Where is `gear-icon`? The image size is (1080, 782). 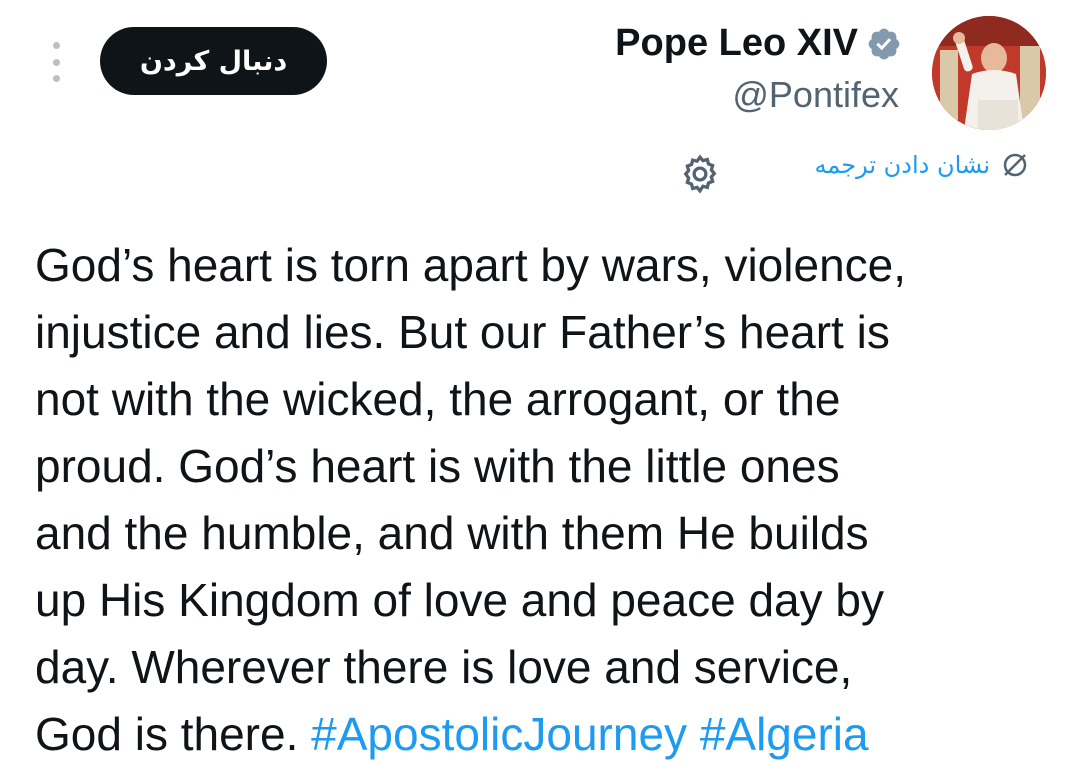 gear-icon is located at coordinates (700, 174).